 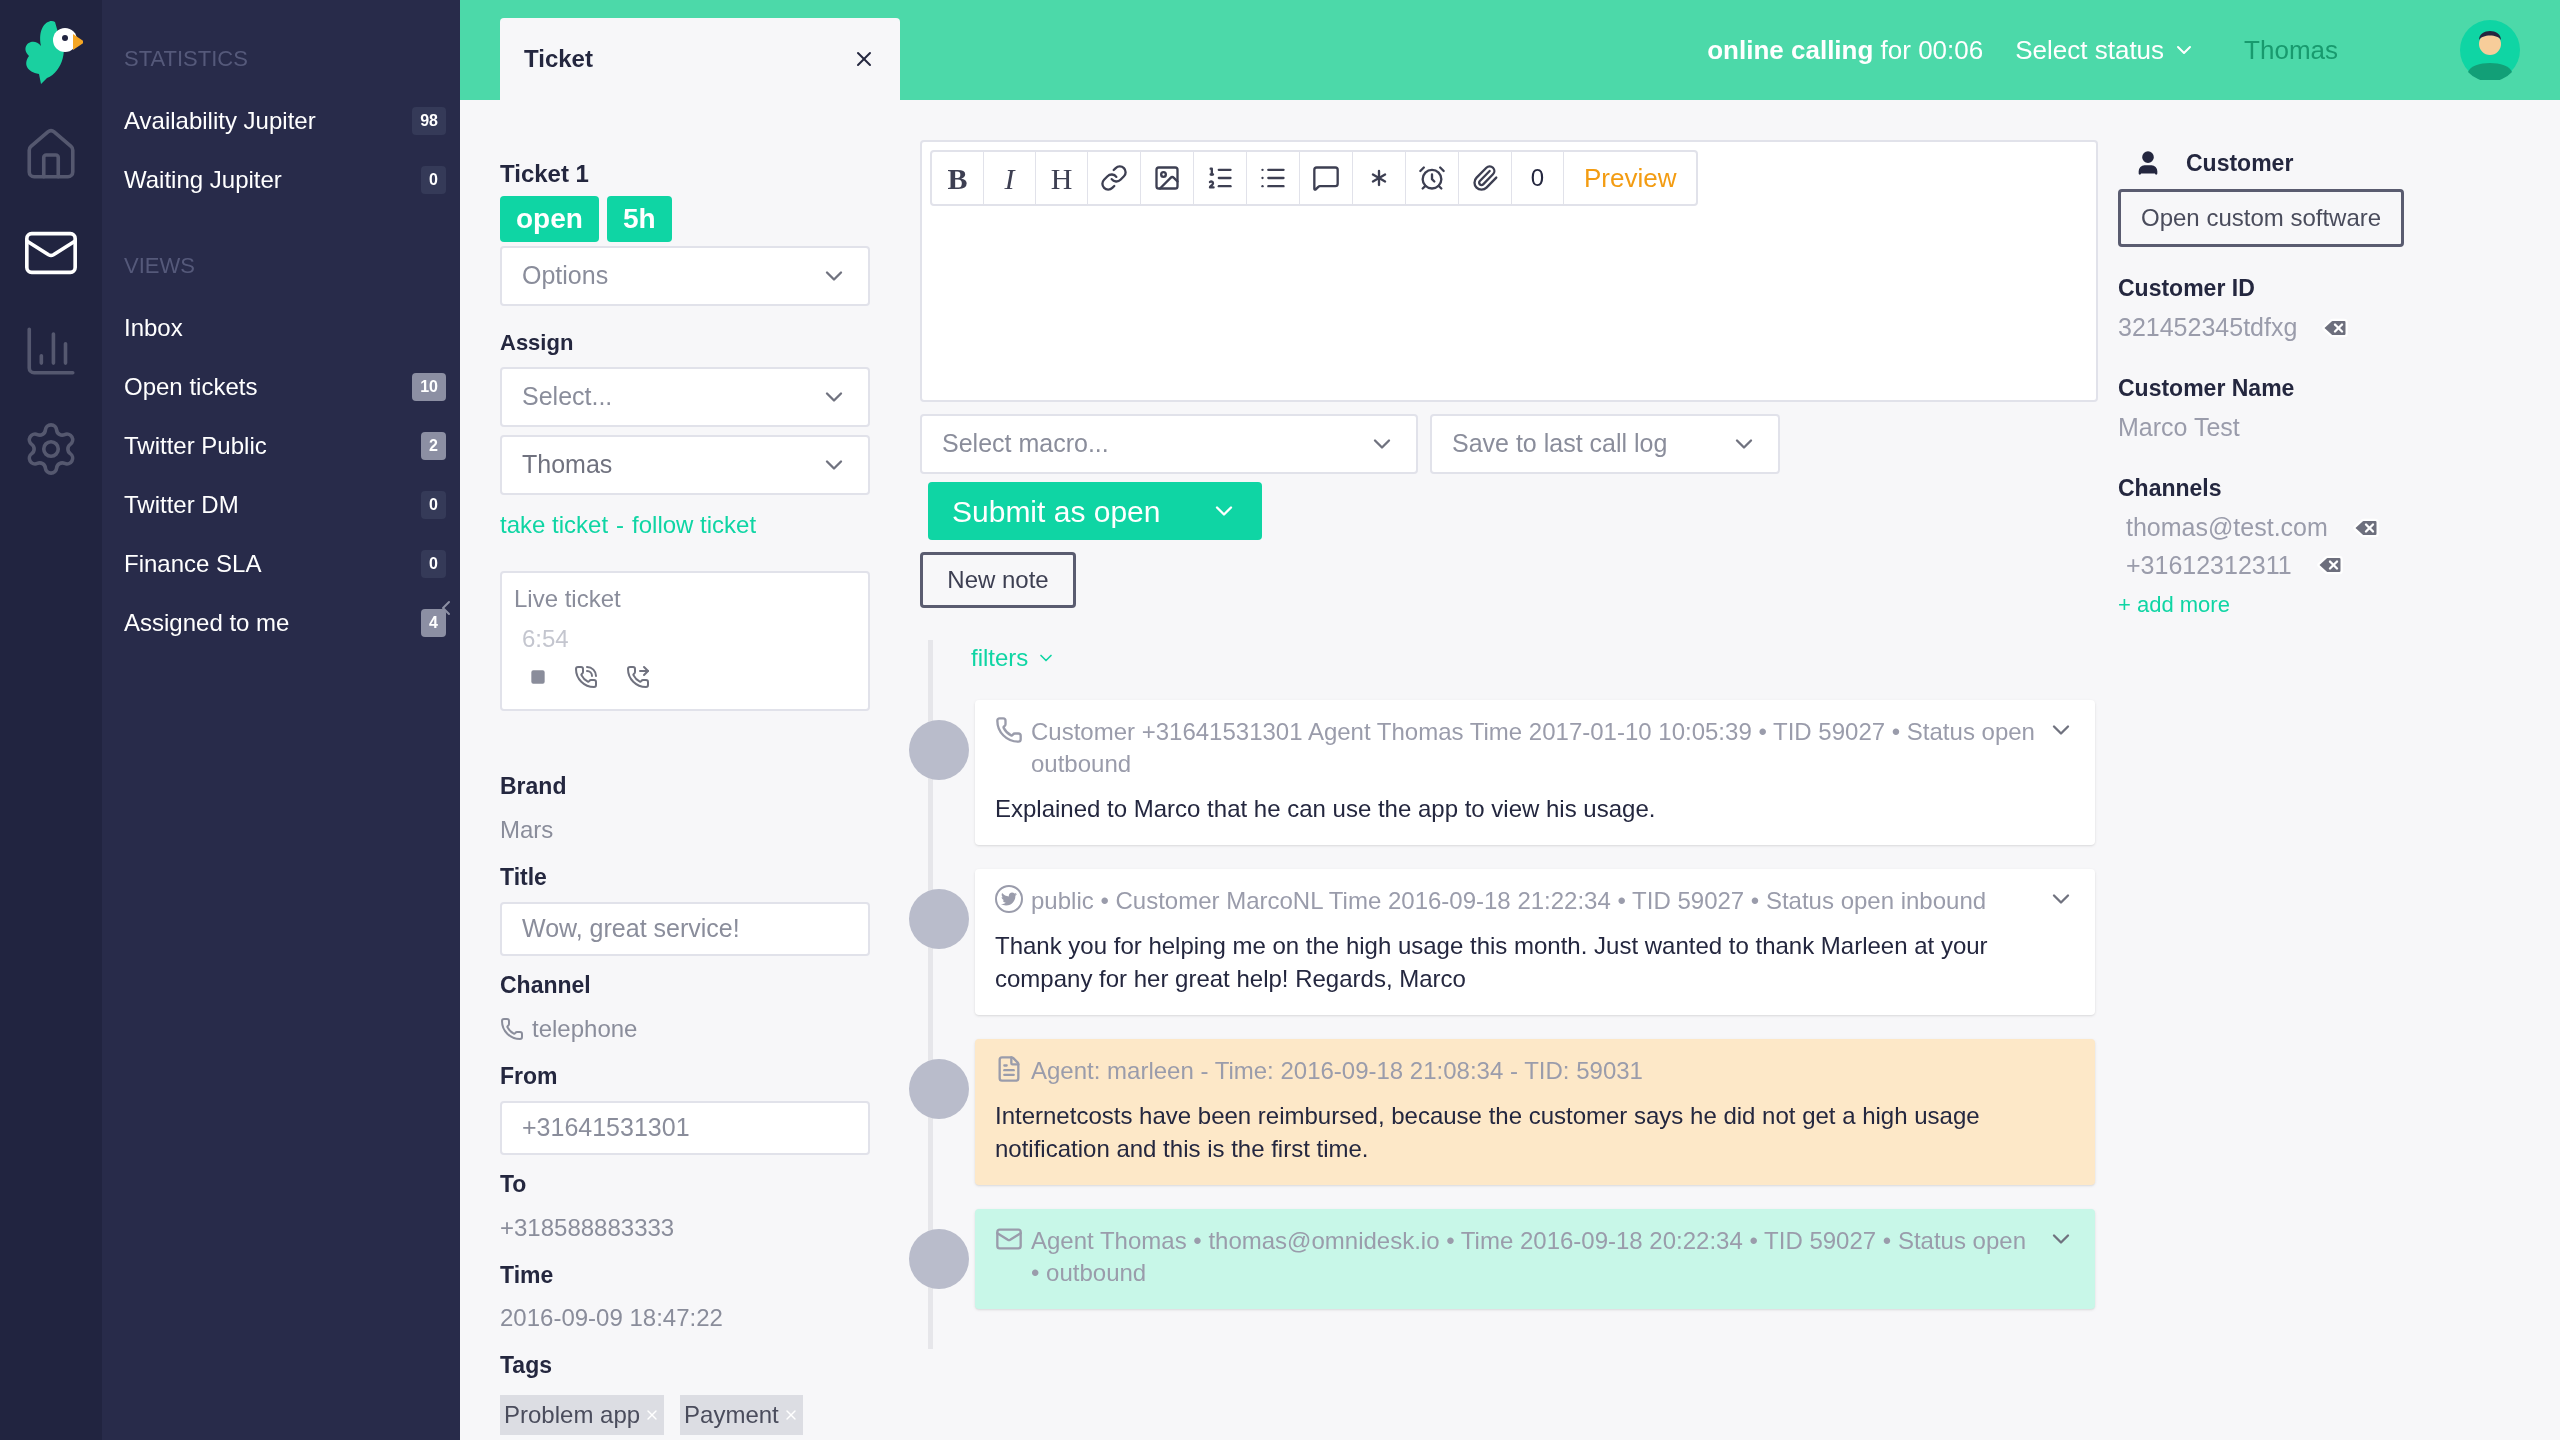 What do you see at coordinates (998, 580) in the screenshot?
I see `new-note-button: New note` at bounding box center [998, 580].